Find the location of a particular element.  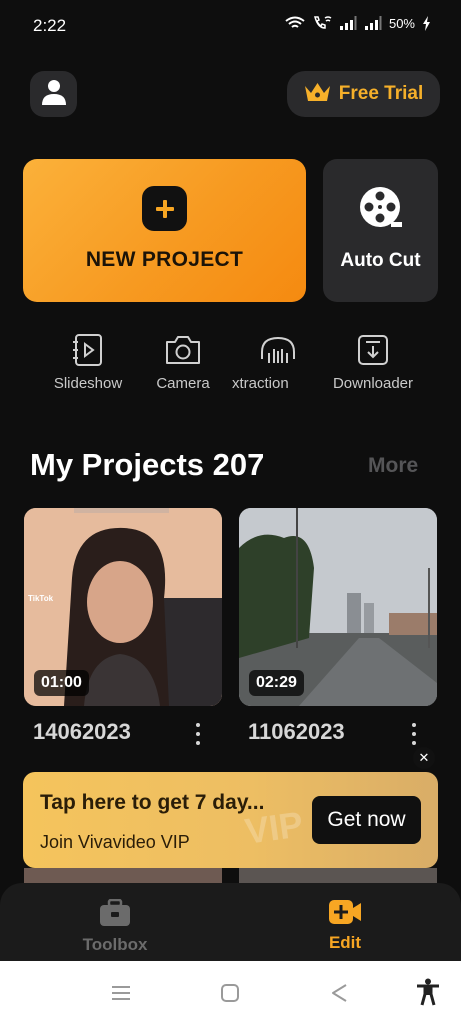

user-icon is located at coordinates (53, 94).